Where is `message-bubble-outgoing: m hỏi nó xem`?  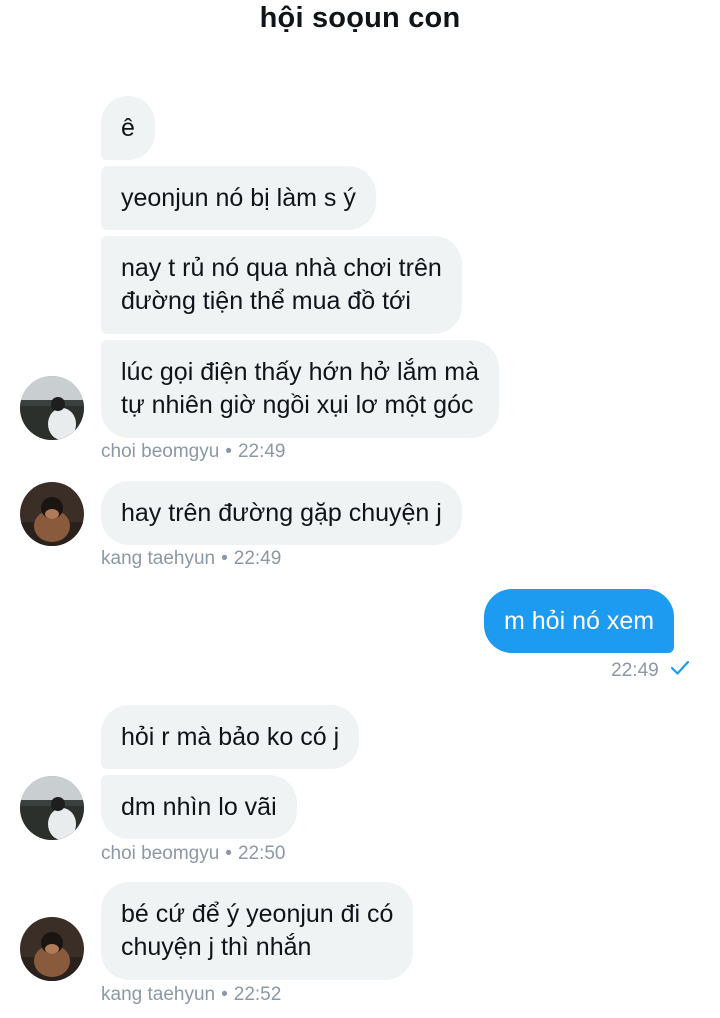
message-bubble-outgoing: m hỏi nó xem is located at coordinates (579, 621).